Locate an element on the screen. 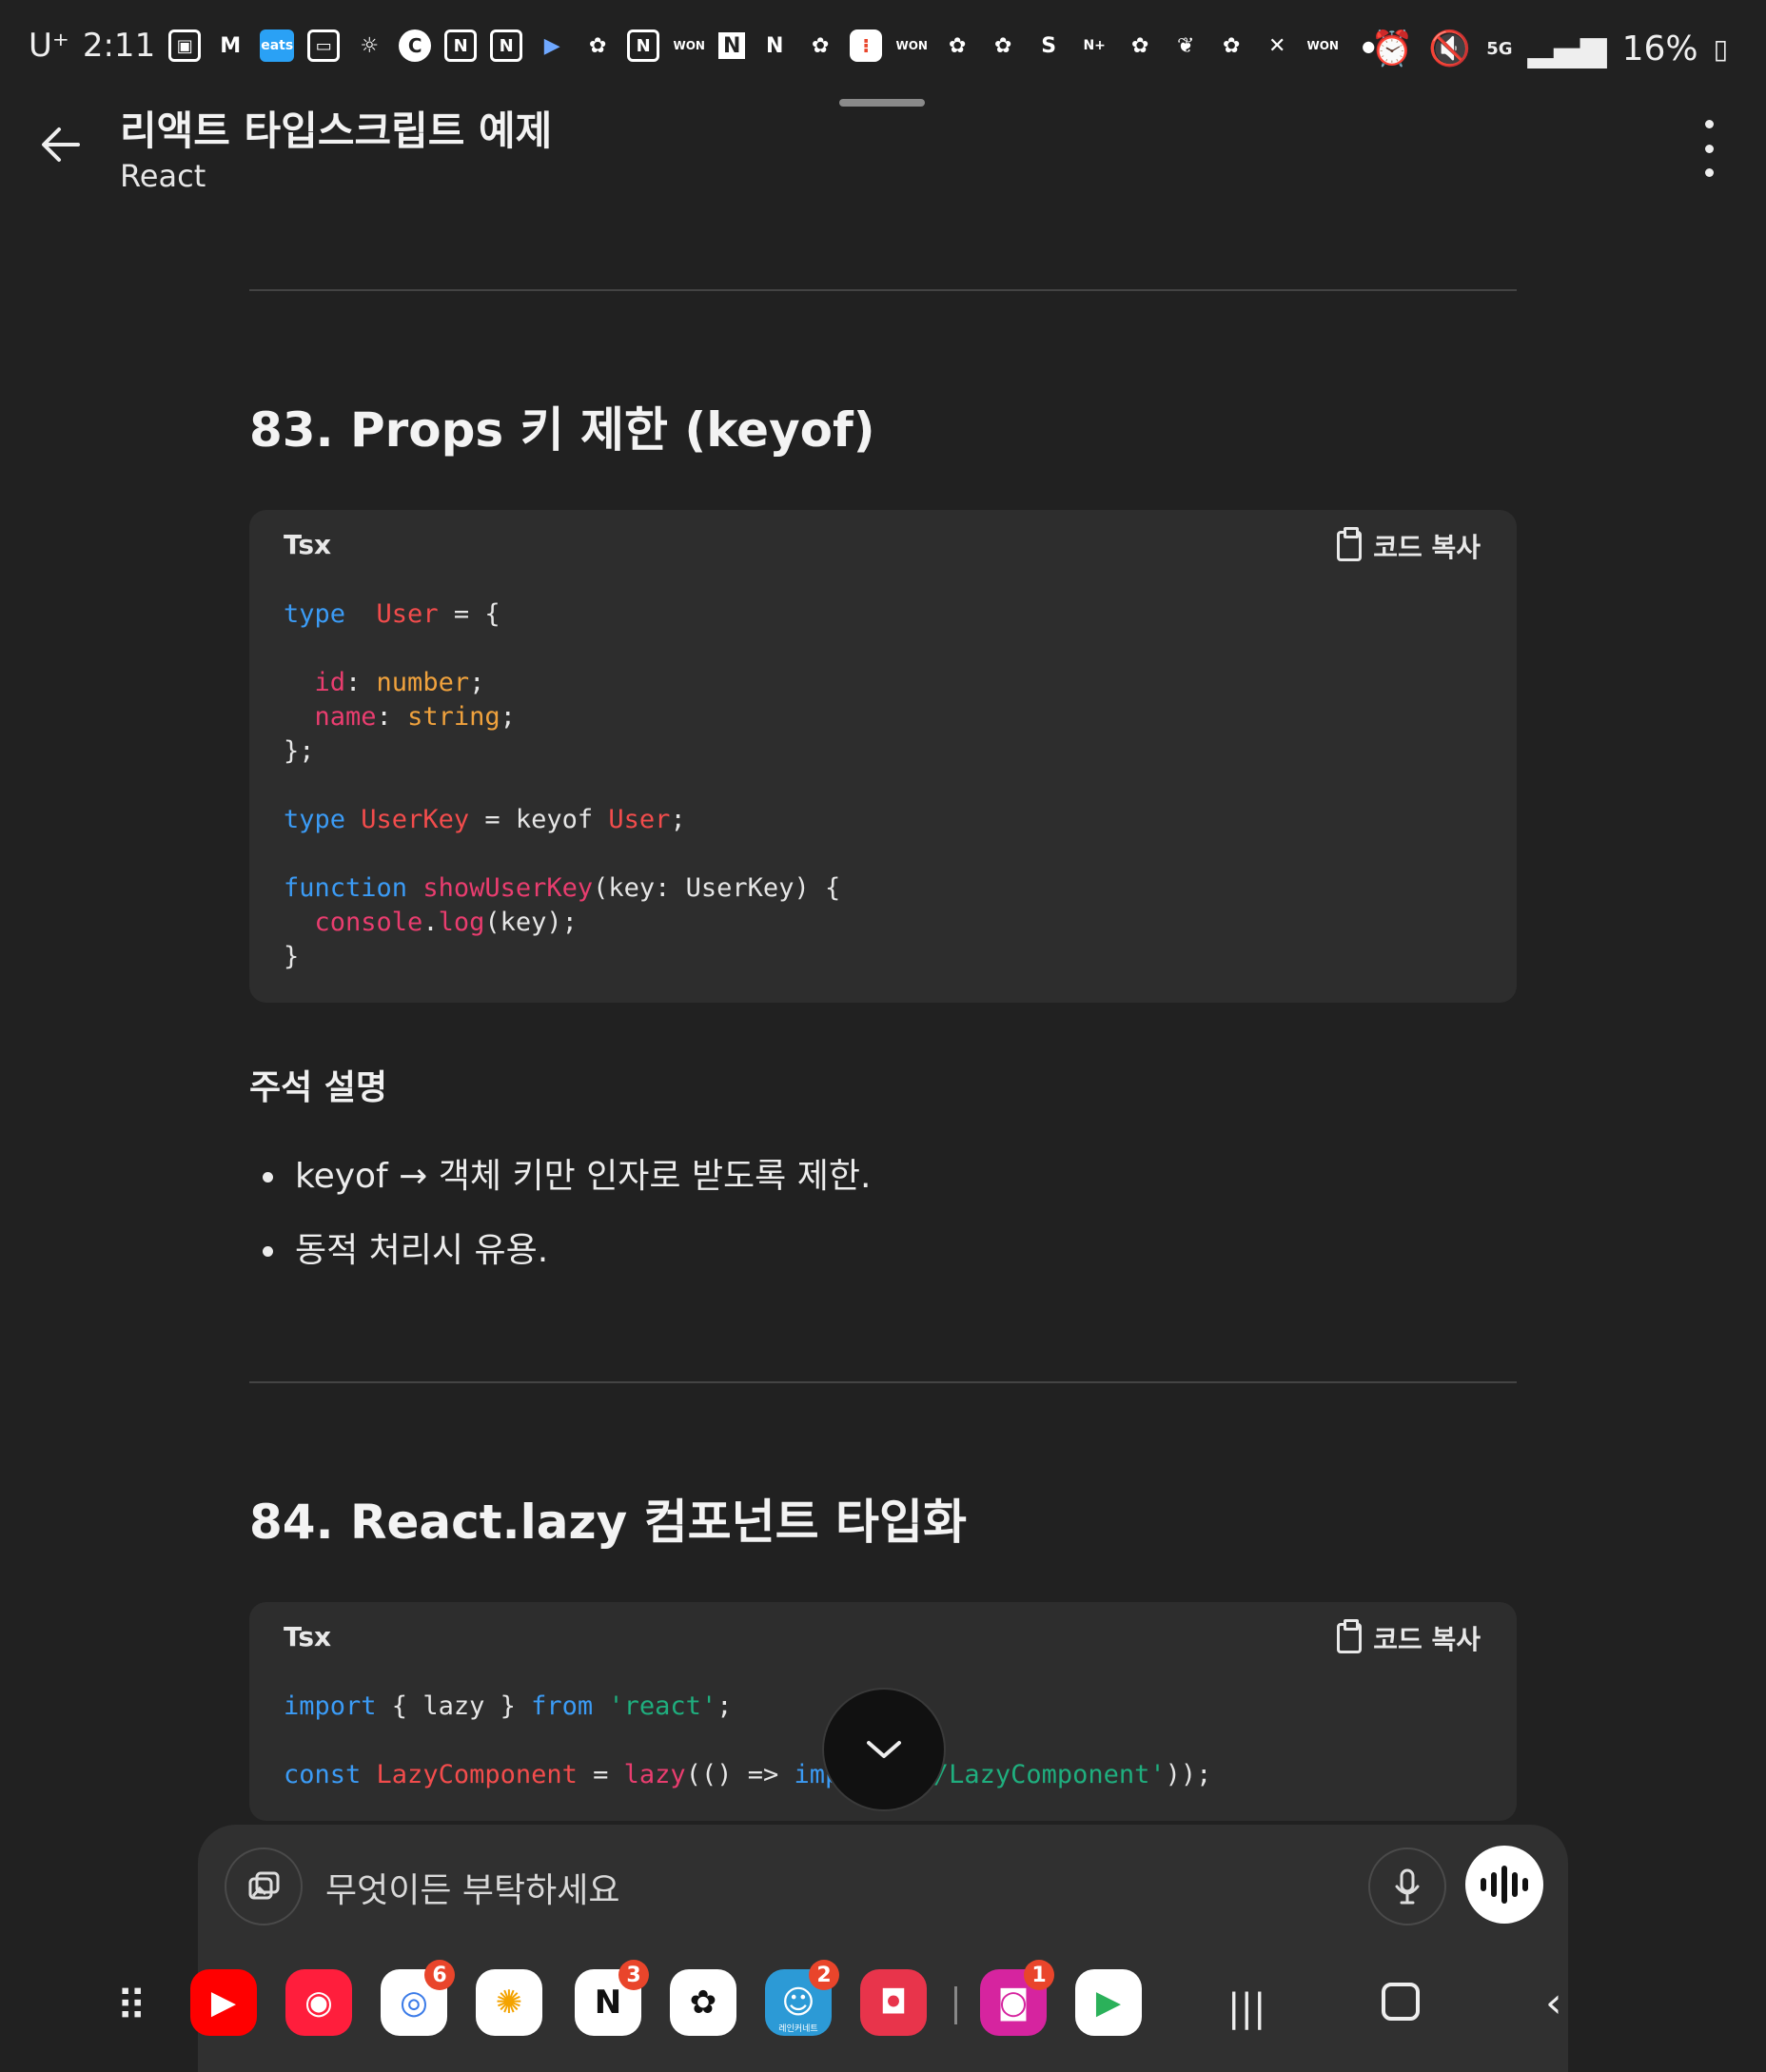  microphone-icon is located at coordinates (1407, 1886).